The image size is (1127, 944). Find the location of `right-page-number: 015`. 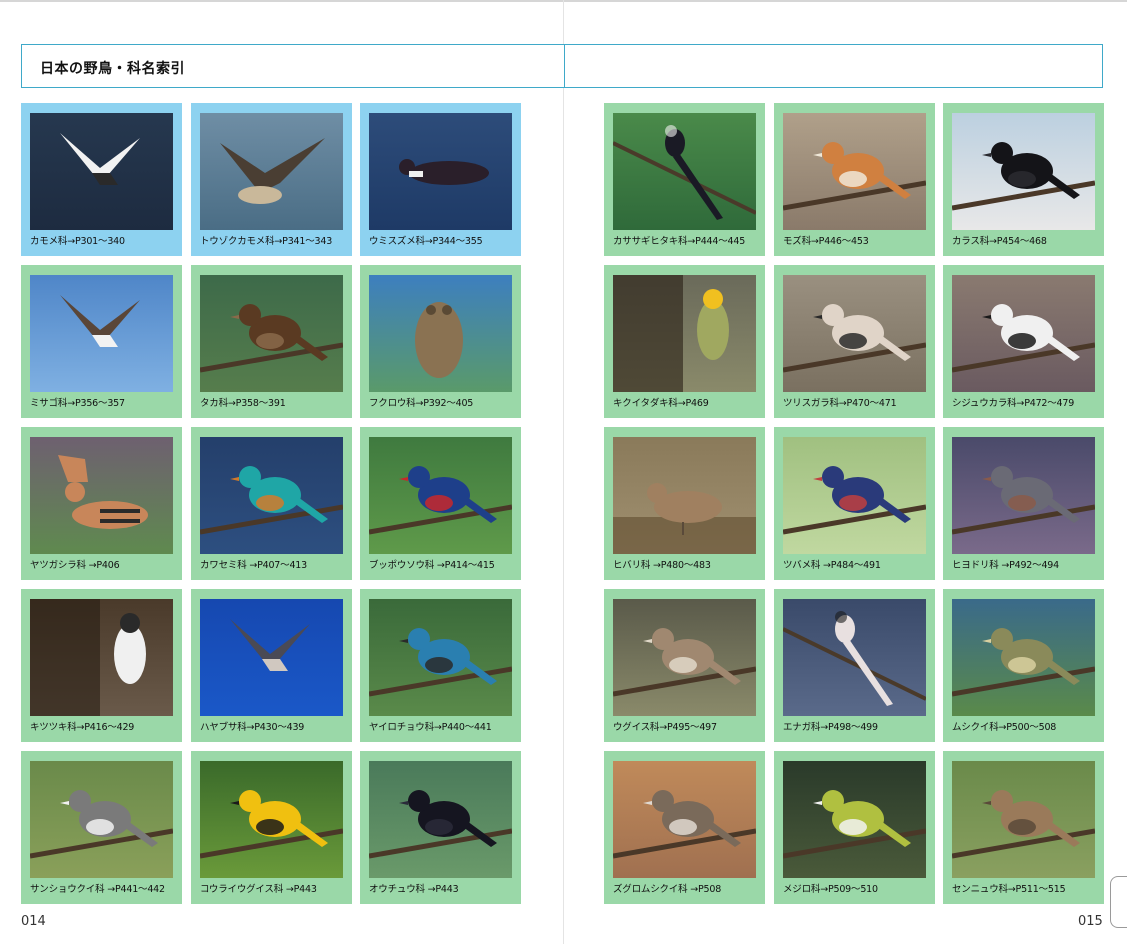

right-page-number: 015 is located at coordinates (1090, 921).